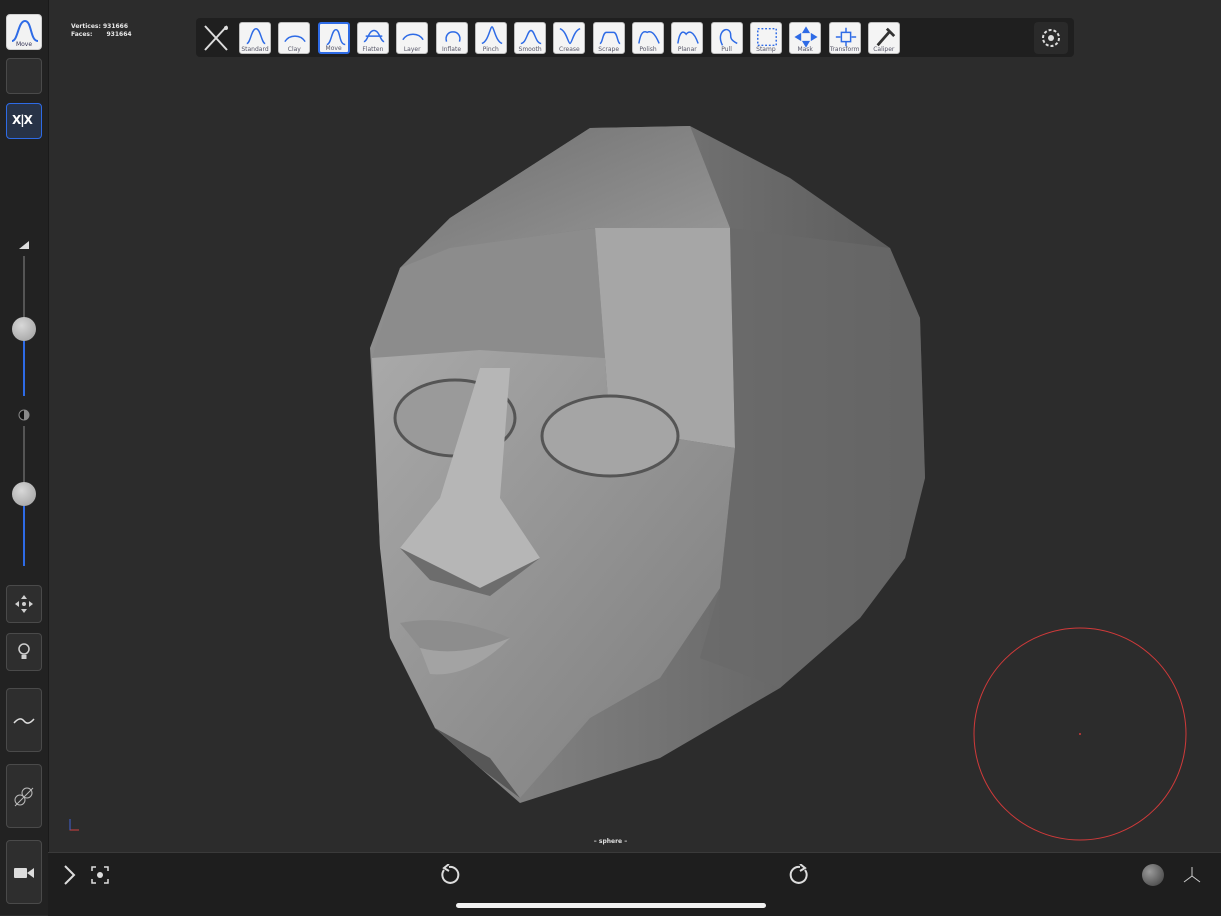 This screenshot has width=1221, height=916. Describe the element at coordinates (24, 494) in the screenshot. I see `intensity-slider-knob` at that location.